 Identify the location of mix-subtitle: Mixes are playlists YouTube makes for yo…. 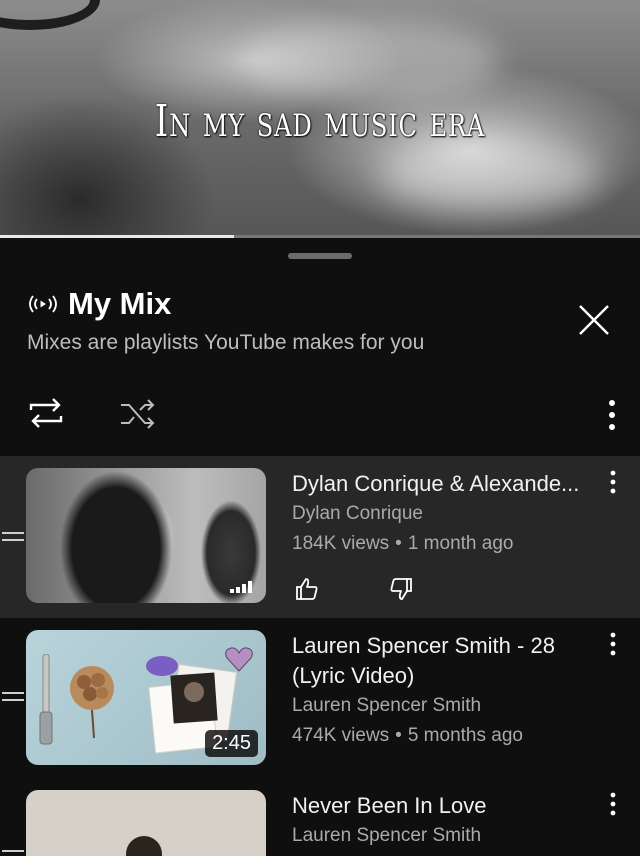
(226, 342).